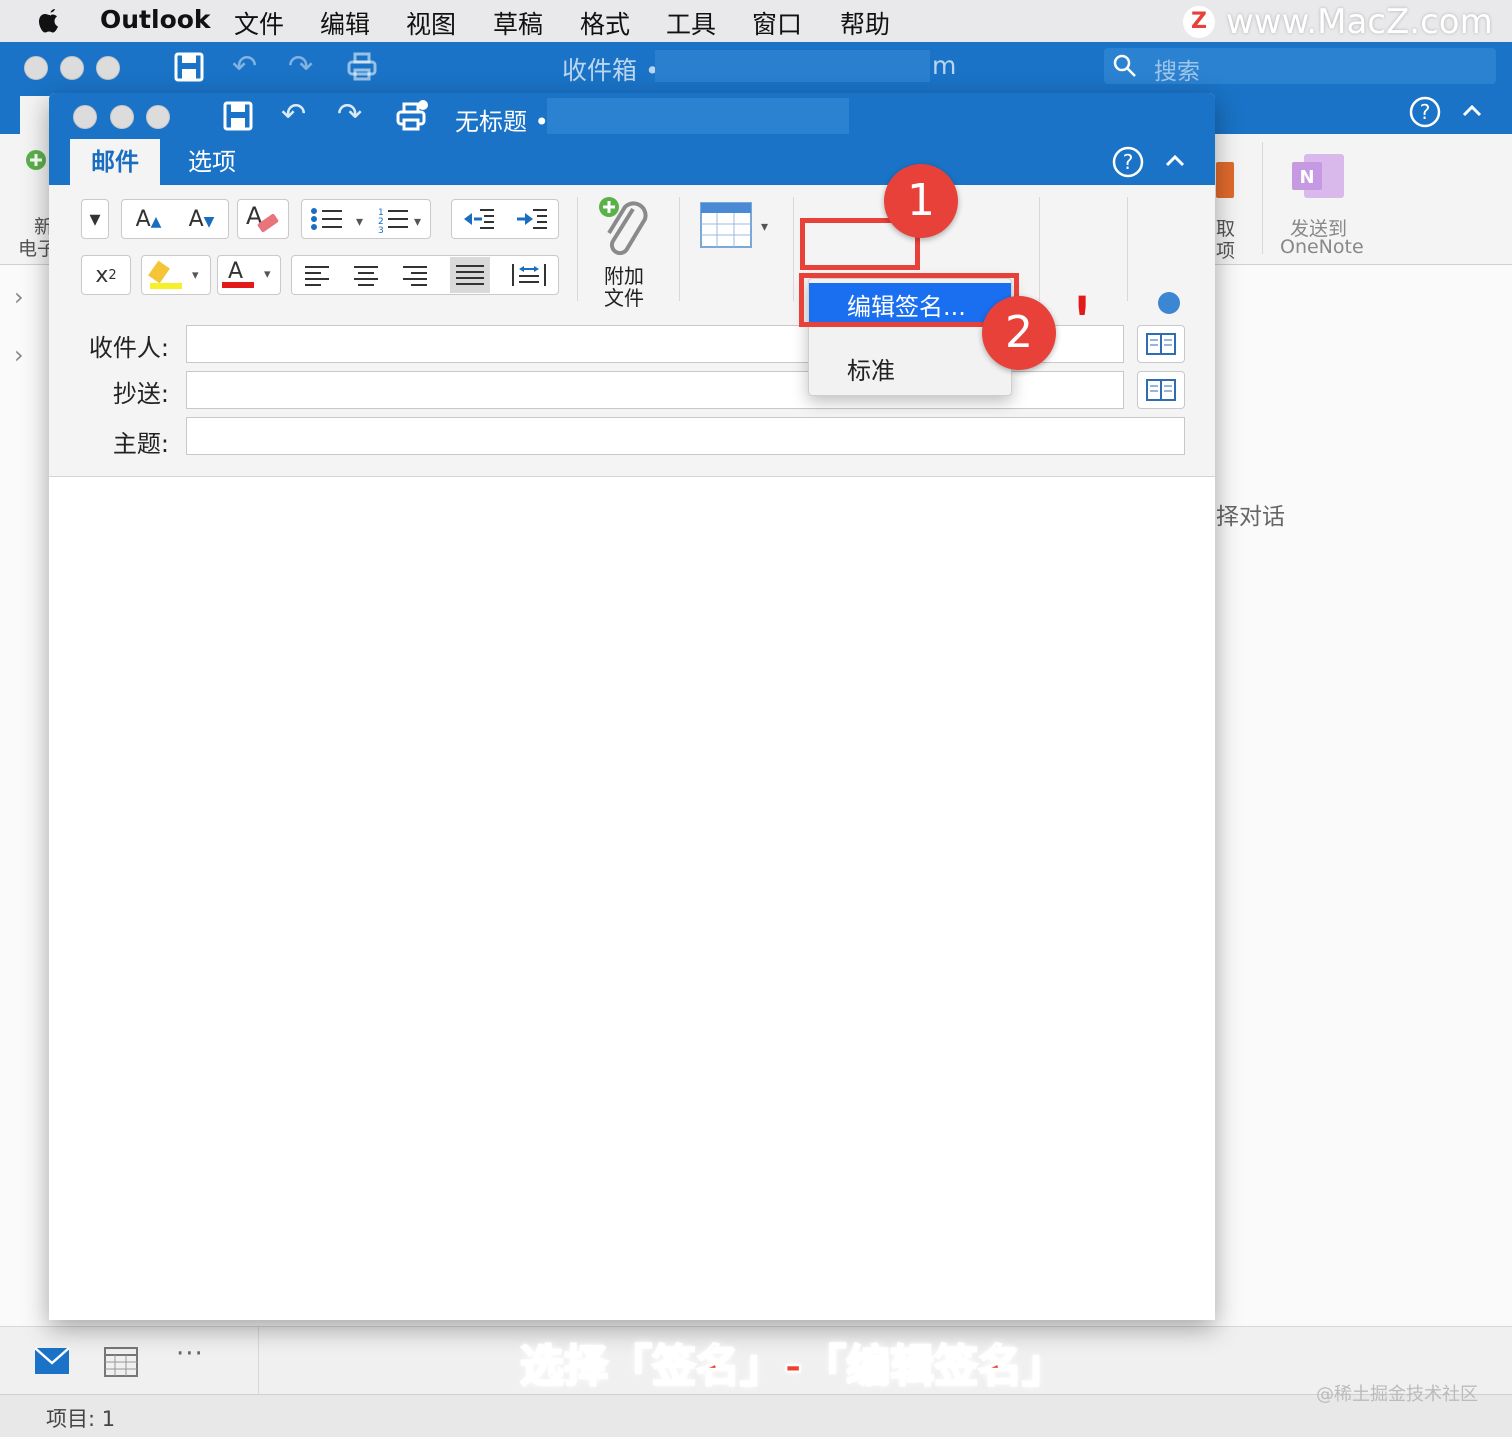 This screenshot has width=1512, height=1437. I want to click on bullet-list-icon: ▾ 123 ▾, so click(366, 221).